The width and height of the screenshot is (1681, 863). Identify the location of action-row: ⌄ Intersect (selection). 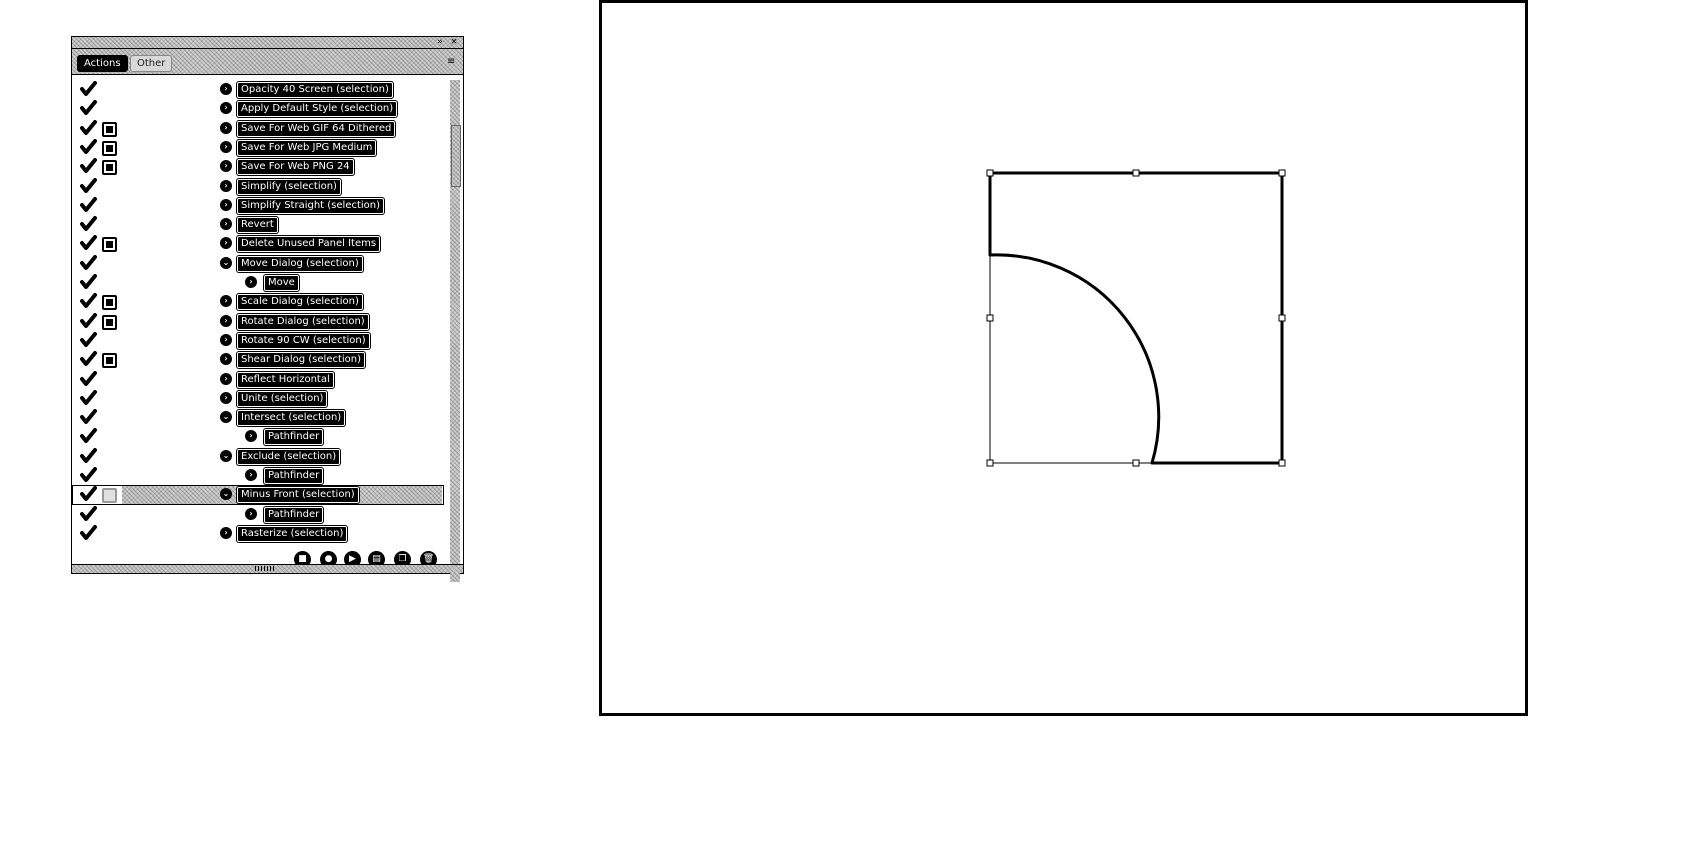
(258, 417).